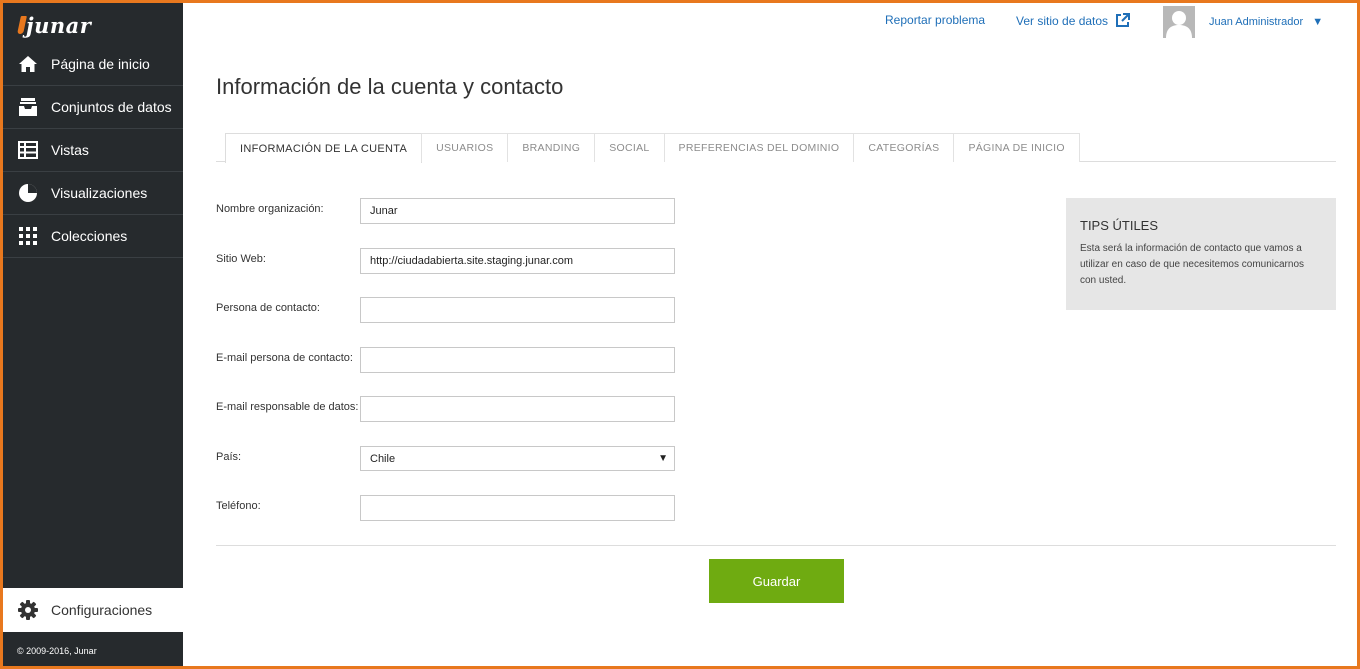  I want to click on divider, so click(776, 545).